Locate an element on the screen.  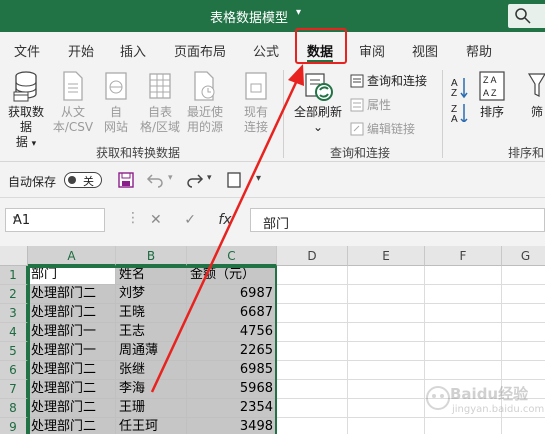
refresh-all-button: 全部刷新 ⌄ is located at coordinates (318, 102).